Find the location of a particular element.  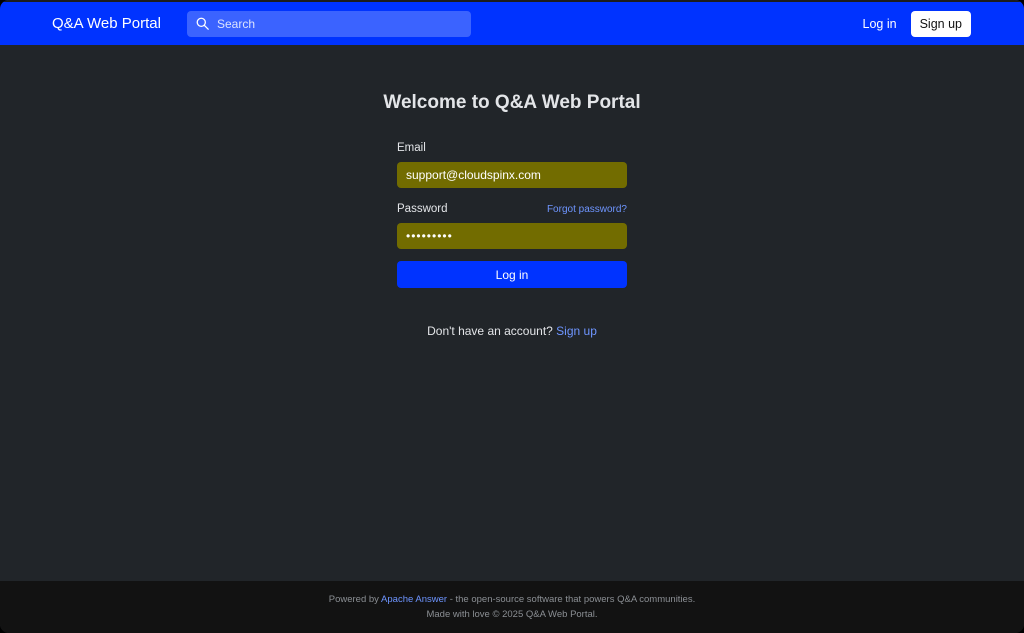

search-input is located at coordinates (337, 23).